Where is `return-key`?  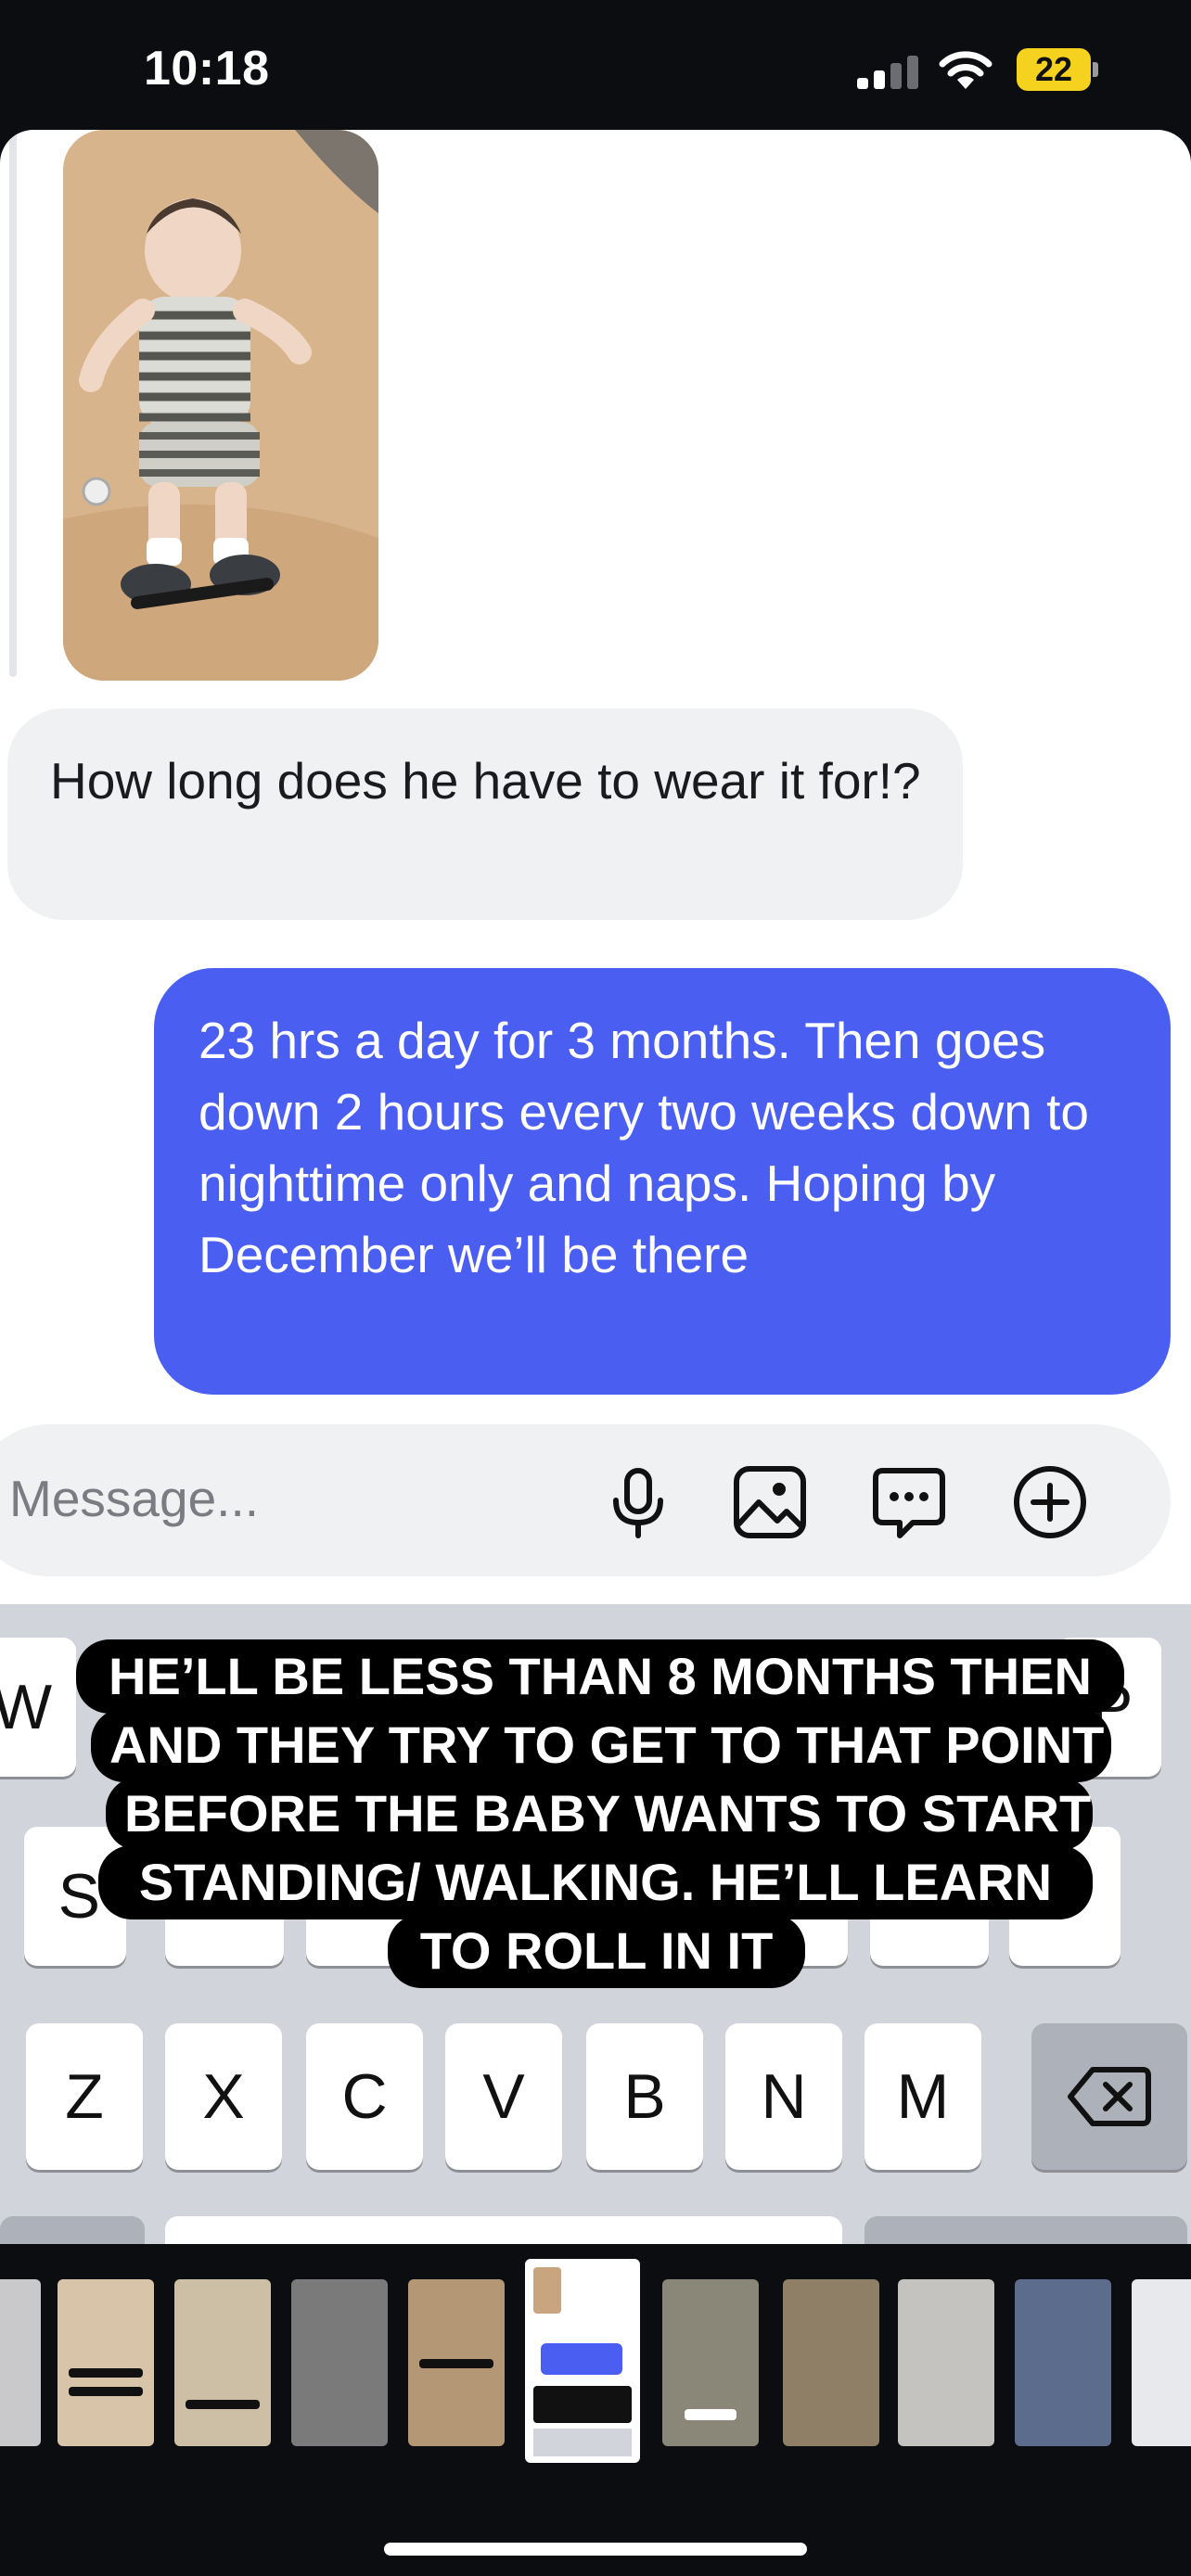
return-key is located at coordinates (1025, 2230).